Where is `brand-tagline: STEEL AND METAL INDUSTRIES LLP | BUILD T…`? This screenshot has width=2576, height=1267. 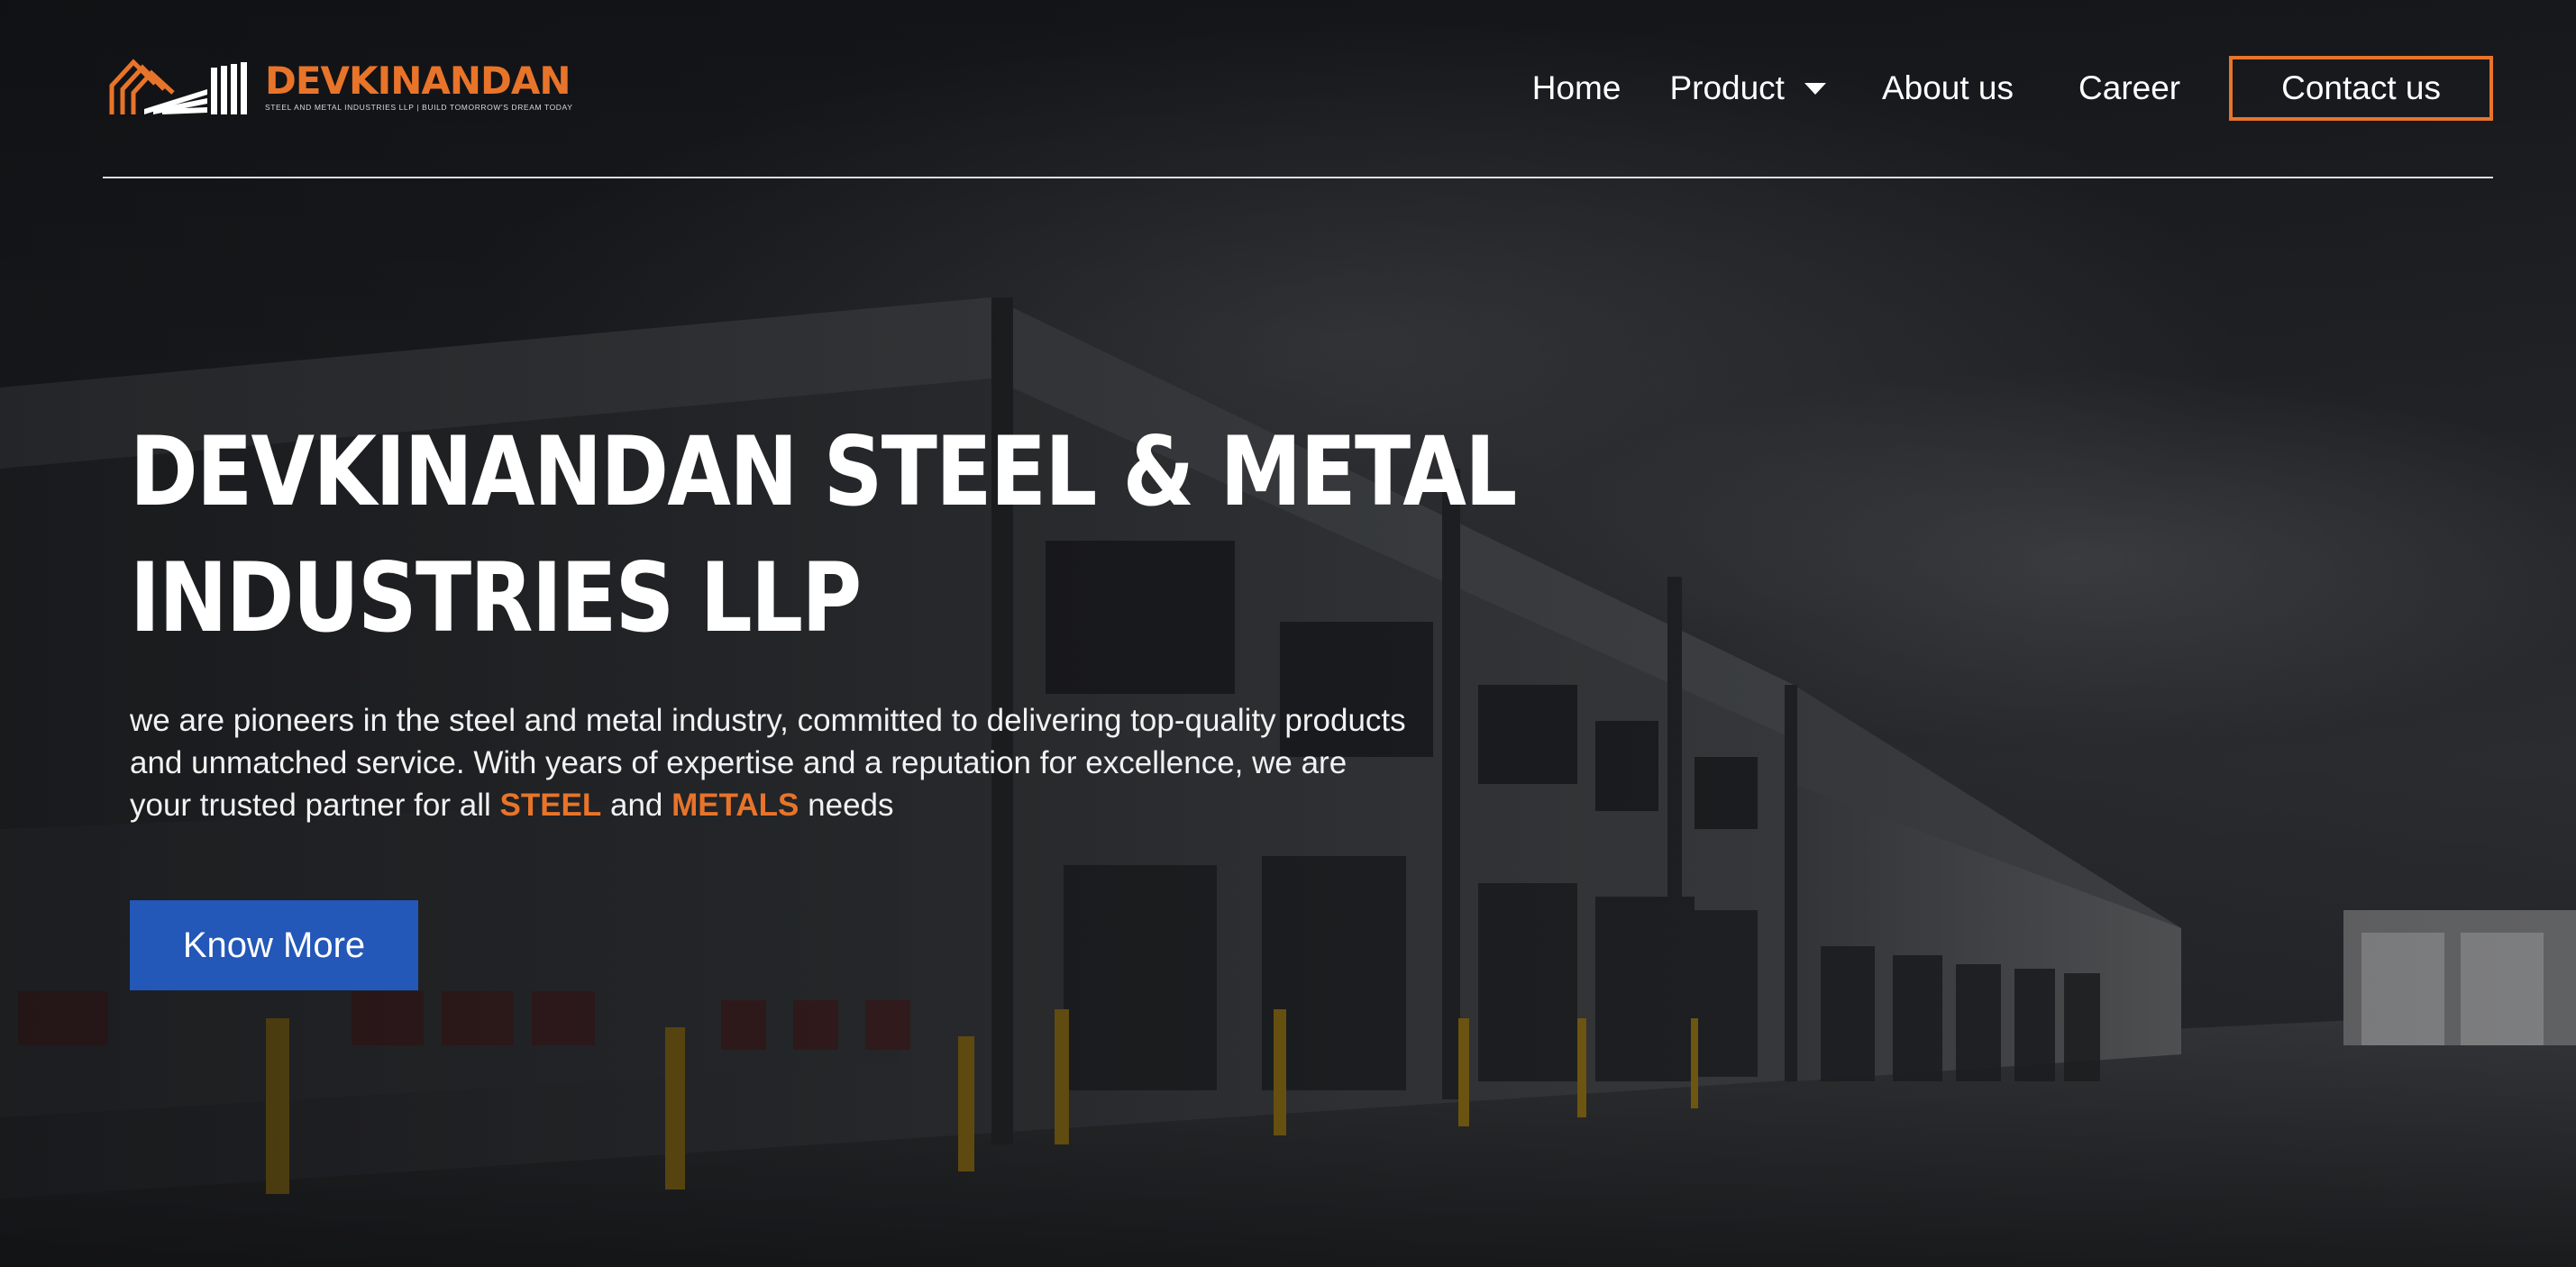 brand-tagline: STEEL AND METAL INDUSTRIES LLP | BUILD T… is located at coordinates (419, 107).